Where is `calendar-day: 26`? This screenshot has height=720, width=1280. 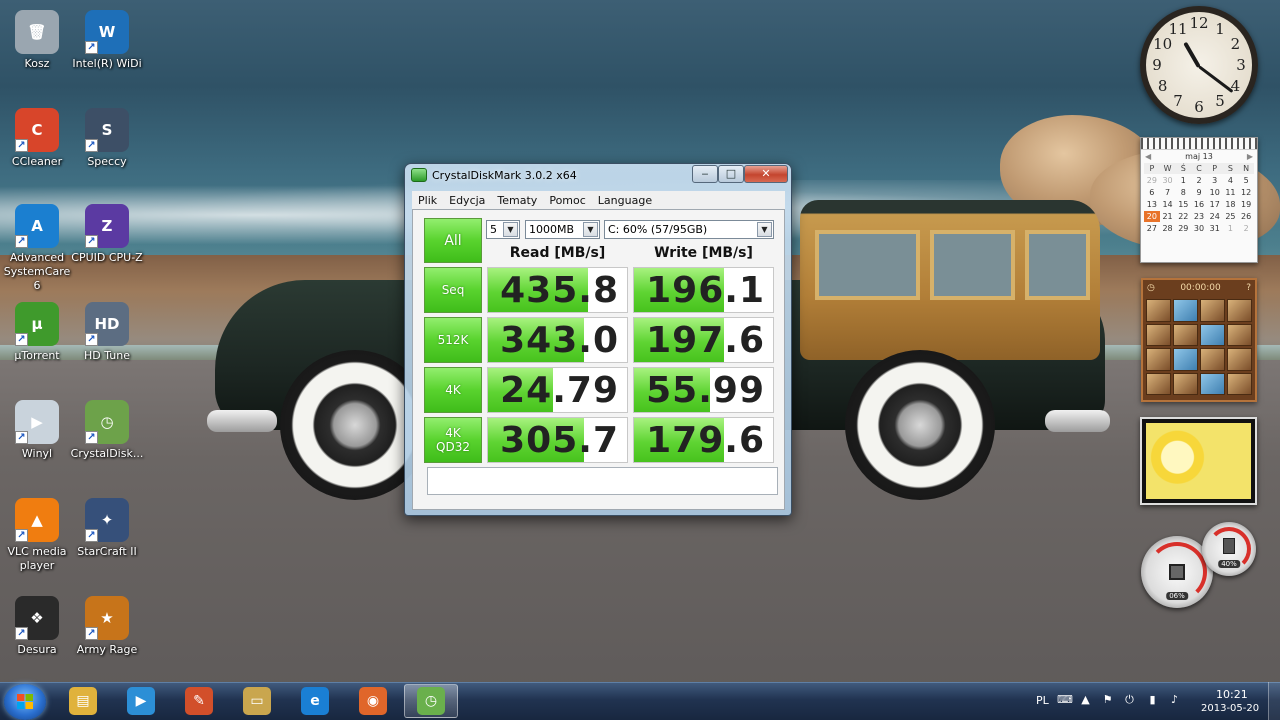 calendar-day: 26 is located at coordinates (1246, 216).